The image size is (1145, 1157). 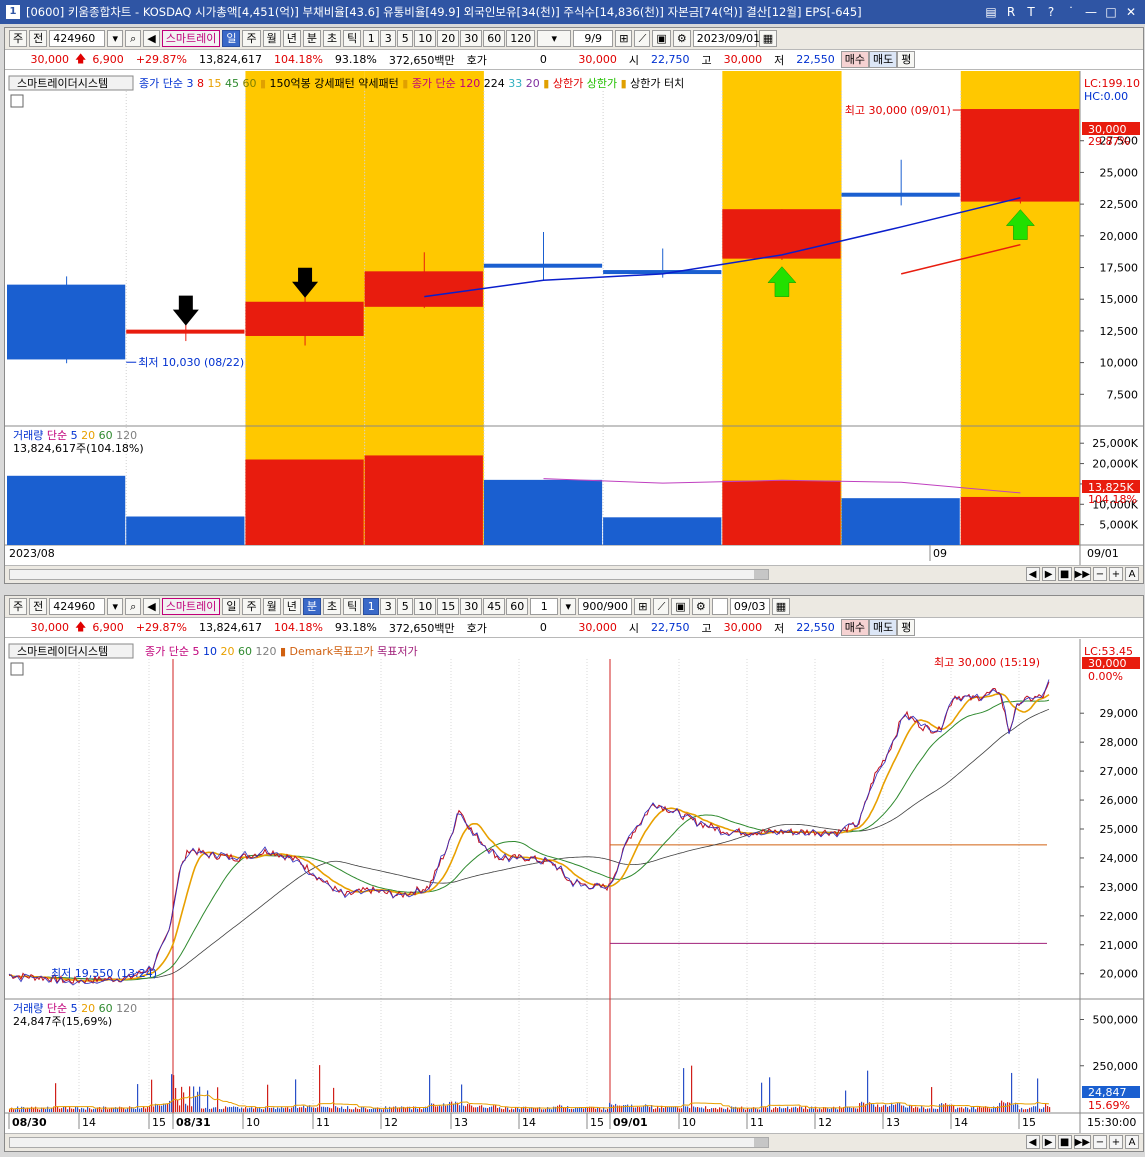 What do you see at coordinates (1131, 12) in the screenshot?
I see `window-control-7: ✕` at bounding box center [1131, 12].